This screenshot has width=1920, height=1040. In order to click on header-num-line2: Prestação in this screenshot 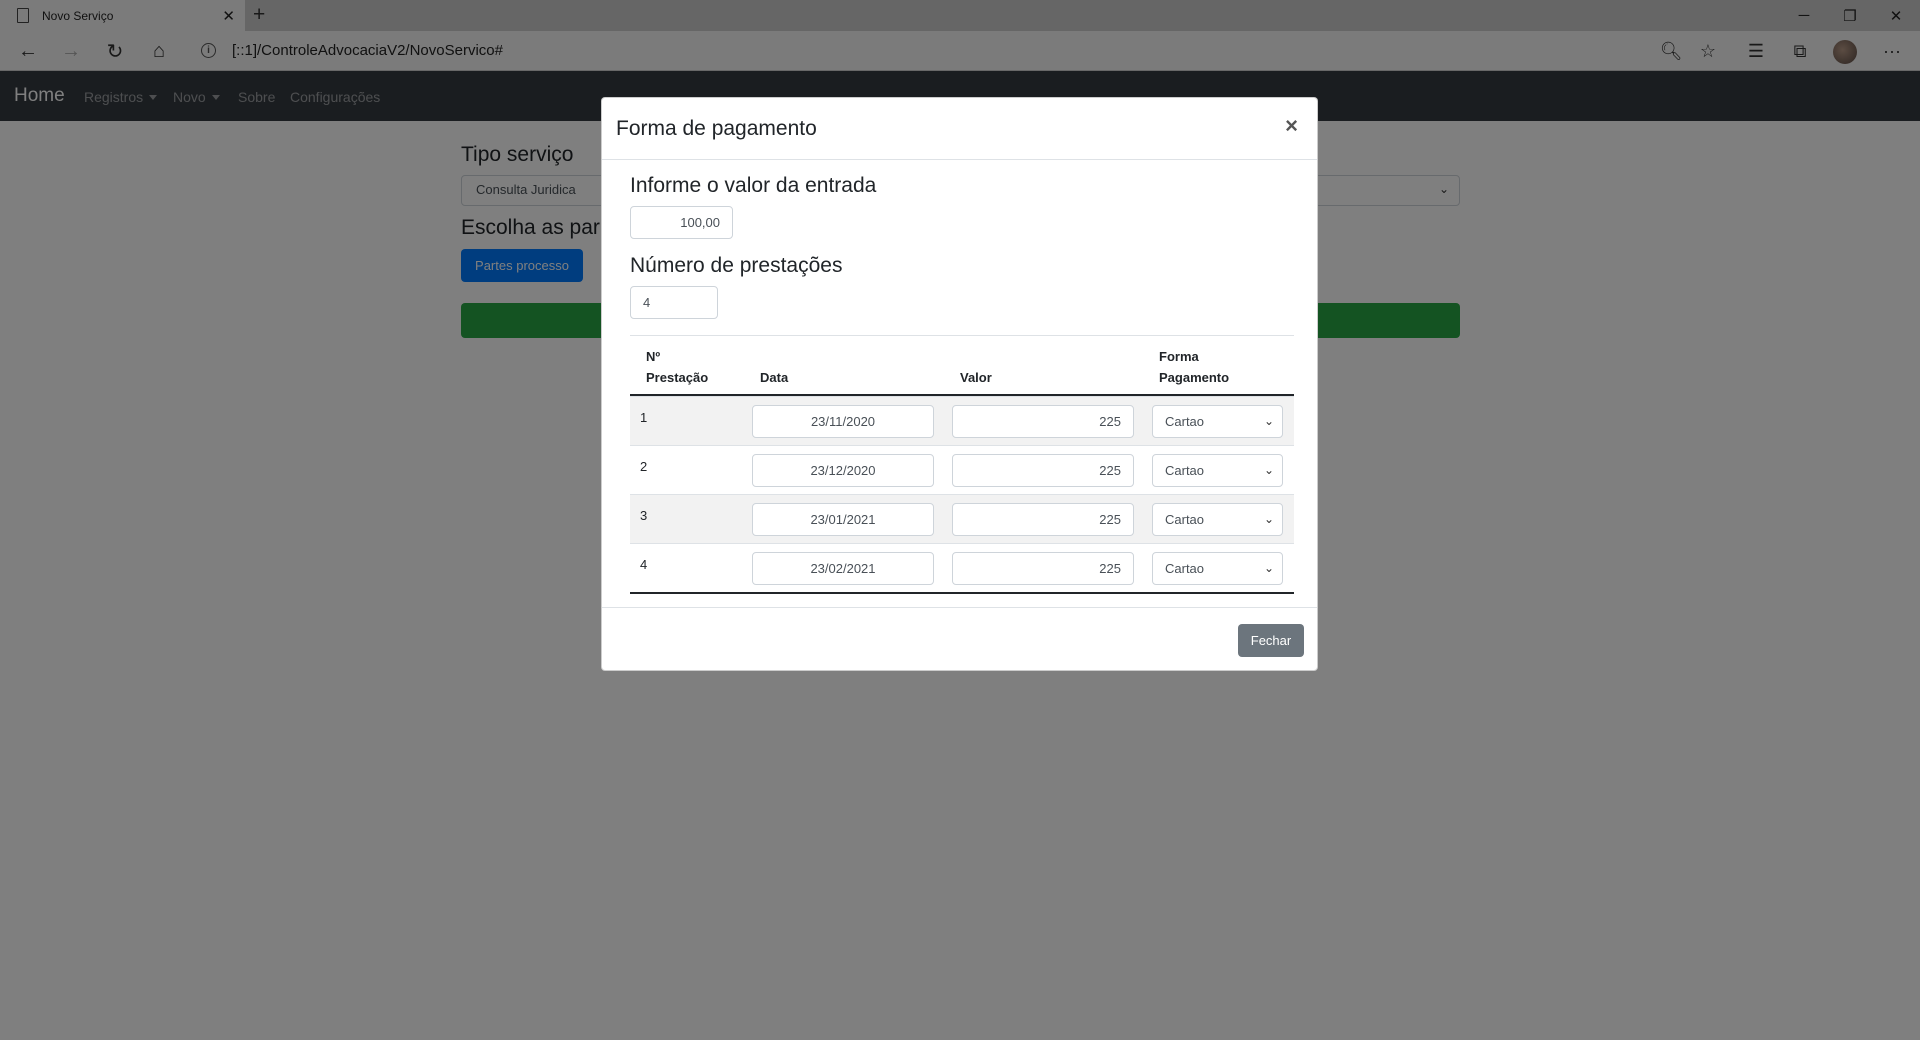, I will do `click(677, 377)`.